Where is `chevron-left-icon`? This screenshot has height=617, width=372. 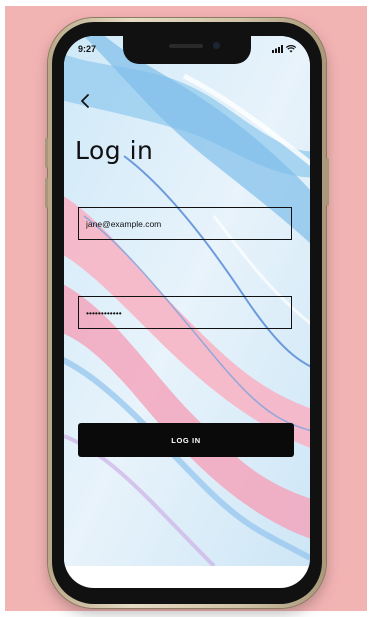 chevron-left-icon is located at coordinates (85, 101).